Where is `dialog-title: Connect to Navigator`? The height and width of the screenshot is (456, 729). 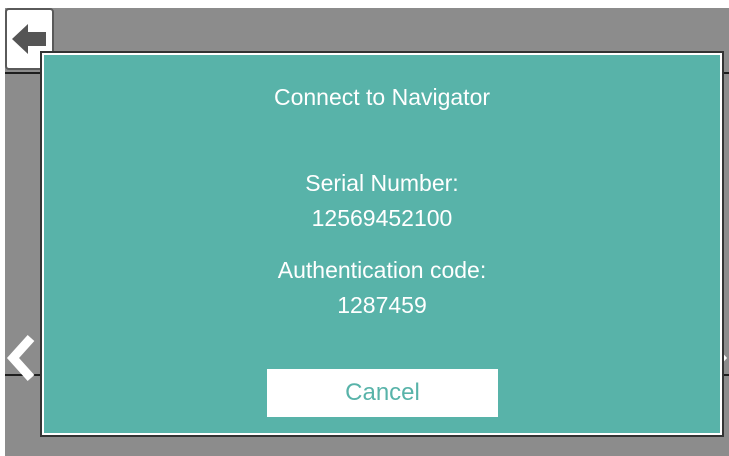
dialog-title: Connect to Navigator is located at coordinates (382, 97).